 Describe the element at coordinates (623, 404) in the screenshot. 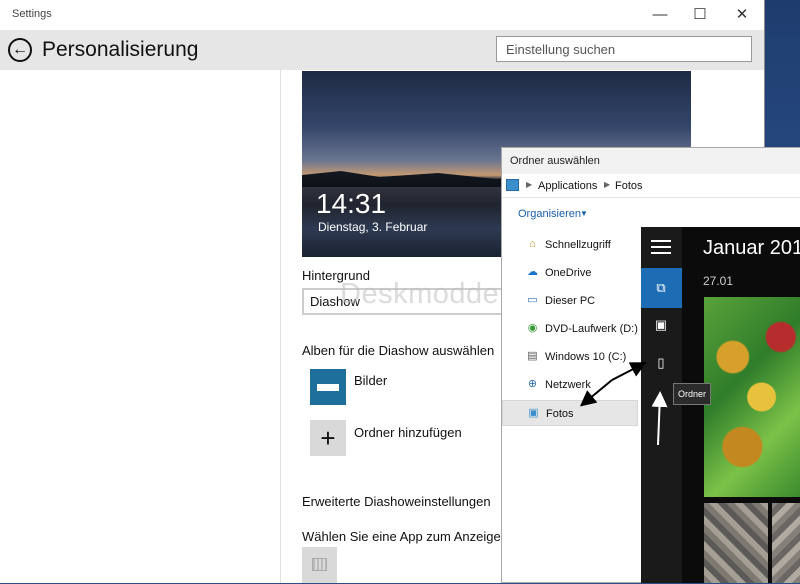

I see `annotation-arrows` at that location.